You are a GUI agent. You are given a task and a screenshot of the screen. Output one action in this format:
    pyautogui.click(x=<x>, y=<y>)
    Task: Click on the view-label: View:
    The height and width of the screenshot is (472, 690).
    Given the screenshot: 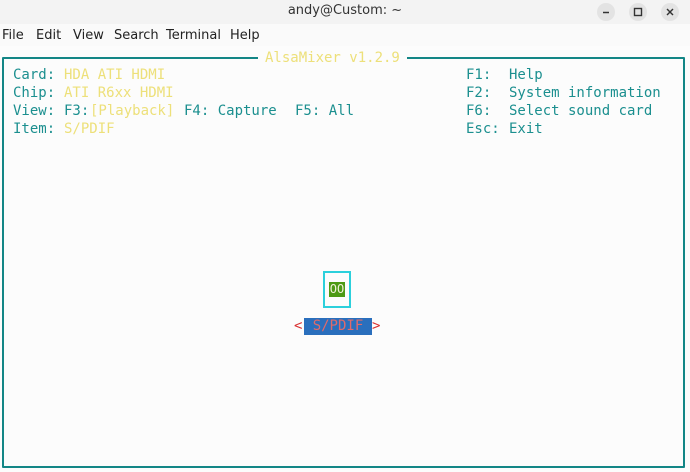 What is the action you would take?
    pyautogui.click(x=34, y=111)
    